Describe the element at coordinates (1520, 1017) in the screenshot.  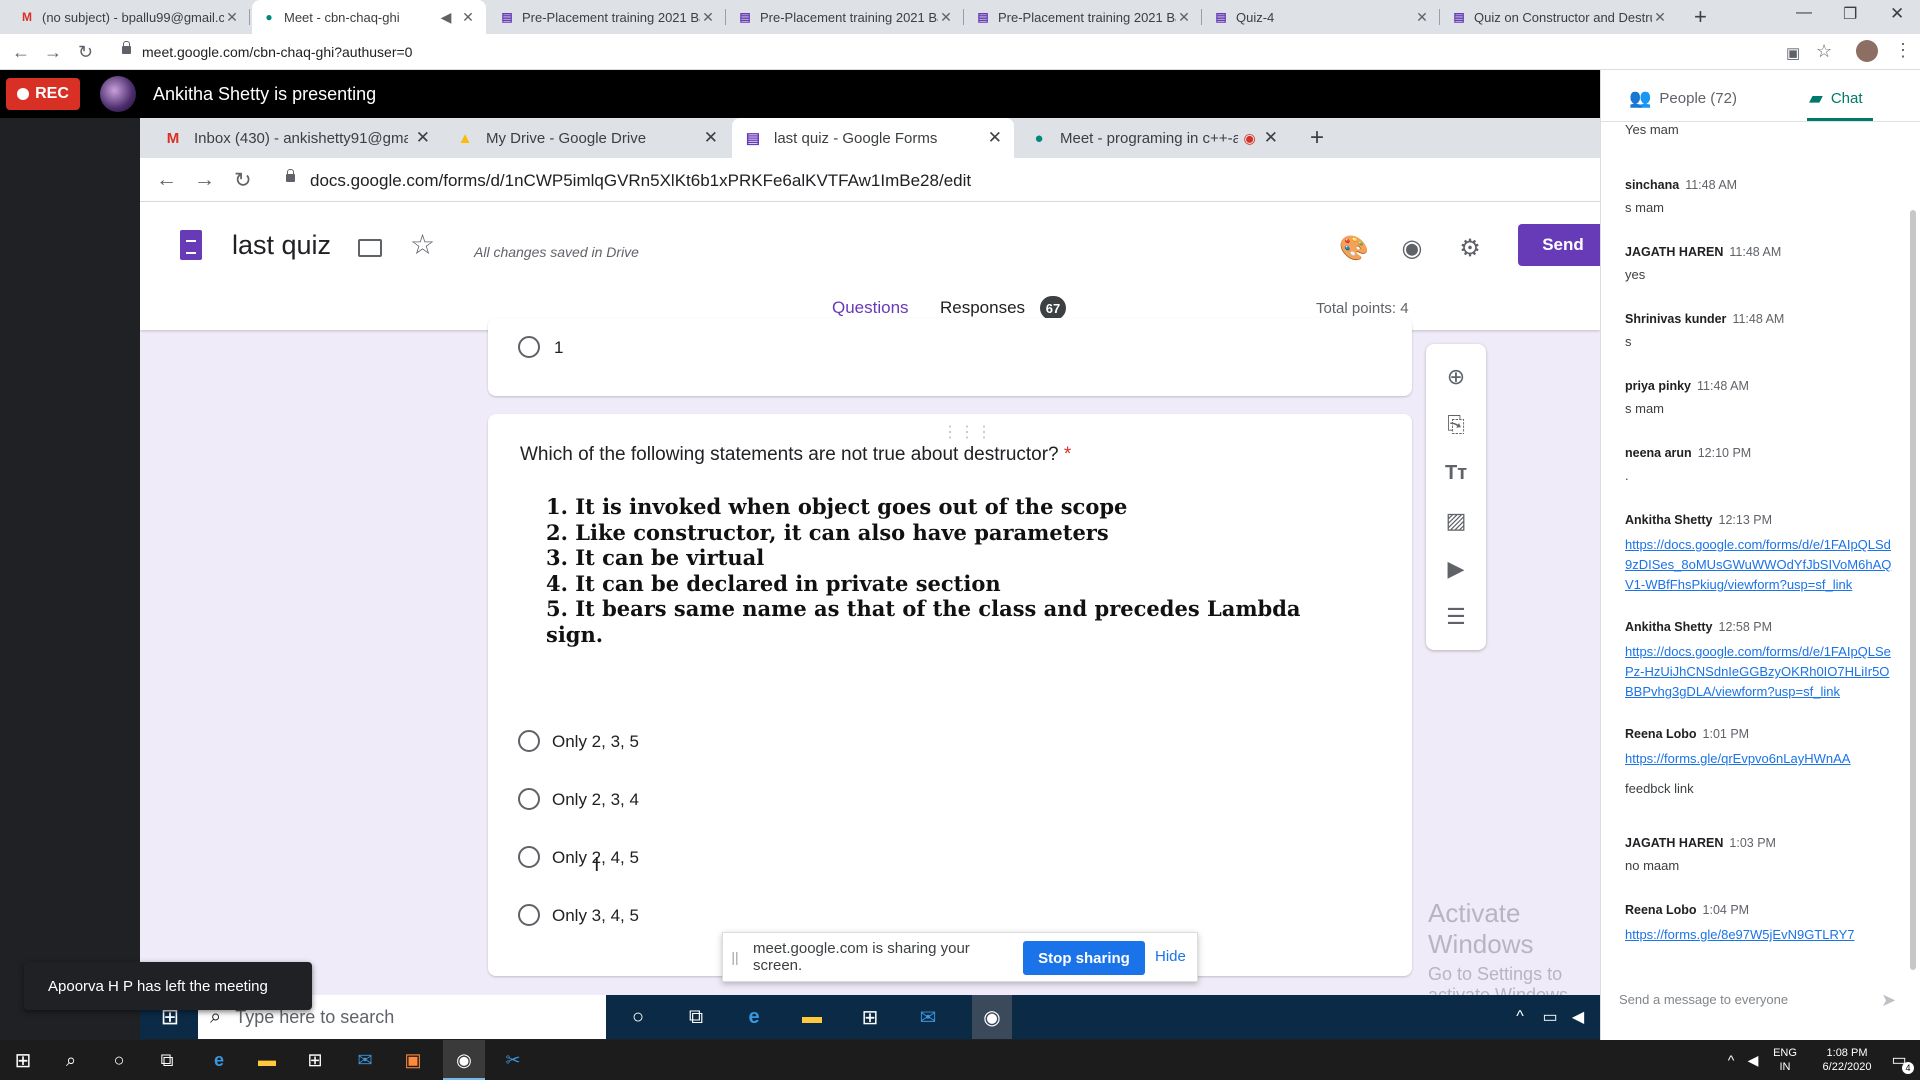
I see `tray-chevron-icon: ^` at that location.